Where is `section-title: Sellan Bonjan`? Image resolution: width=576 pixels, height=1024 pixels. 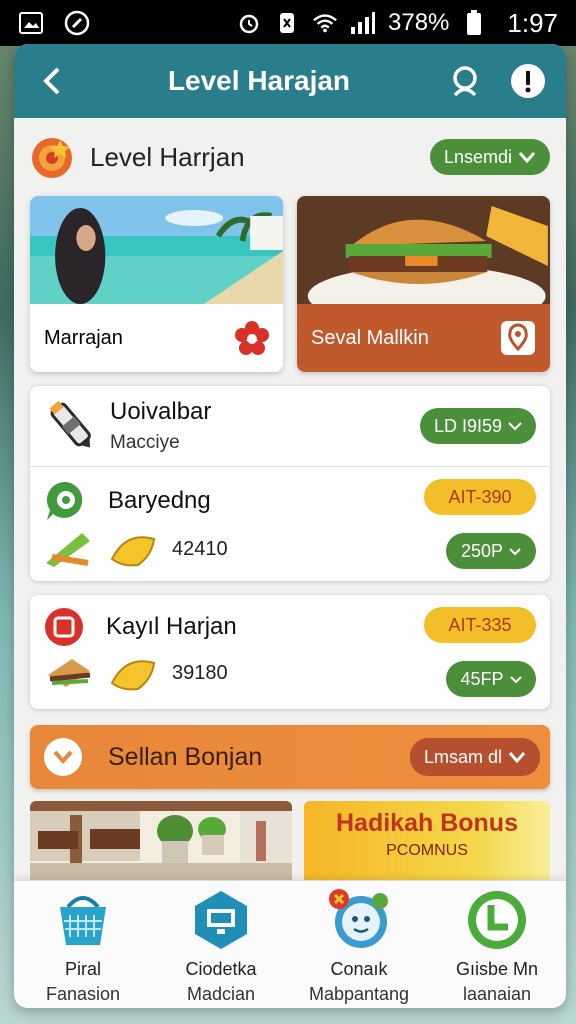 section-title: Sellan Bonjan is located at coordinates (185, 756).